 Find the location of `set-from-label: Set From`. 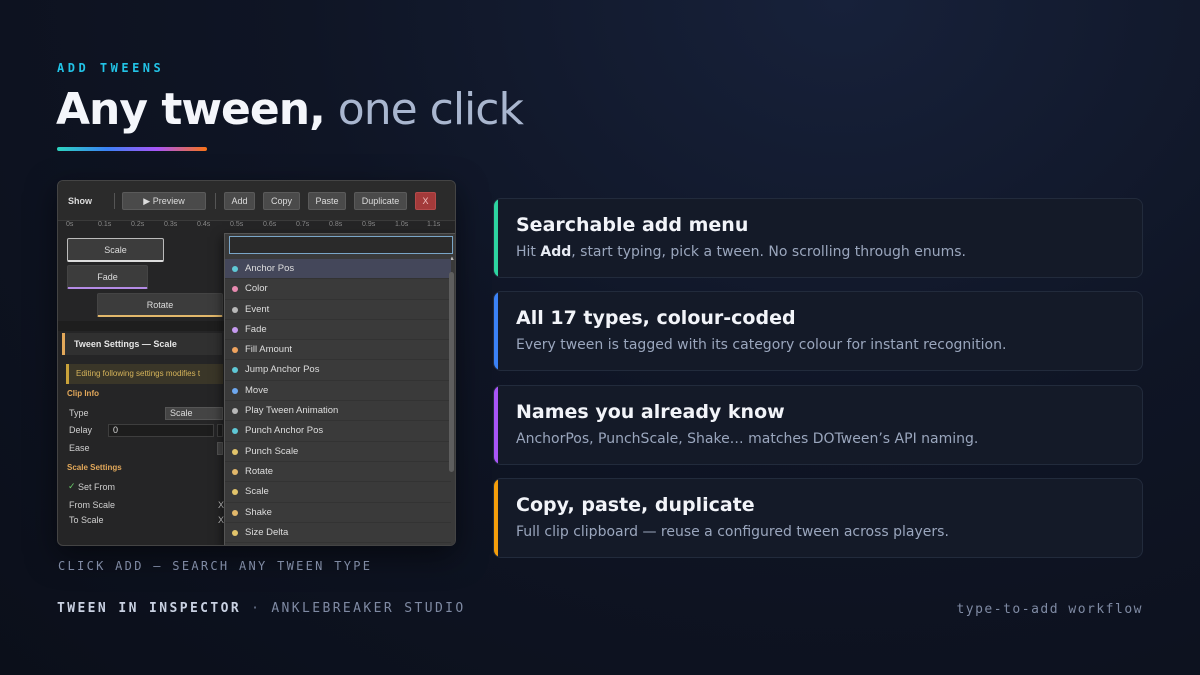

set-from-label: Set From is located at coordinates (97, 487).